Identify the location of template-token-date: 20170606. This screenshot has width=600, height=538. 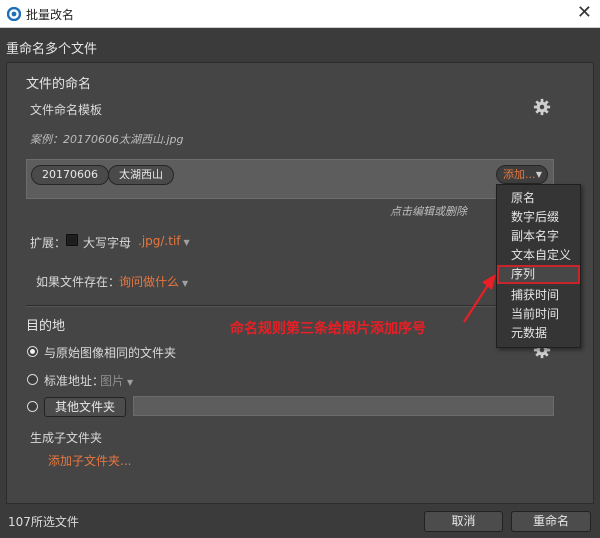
(70, 175).